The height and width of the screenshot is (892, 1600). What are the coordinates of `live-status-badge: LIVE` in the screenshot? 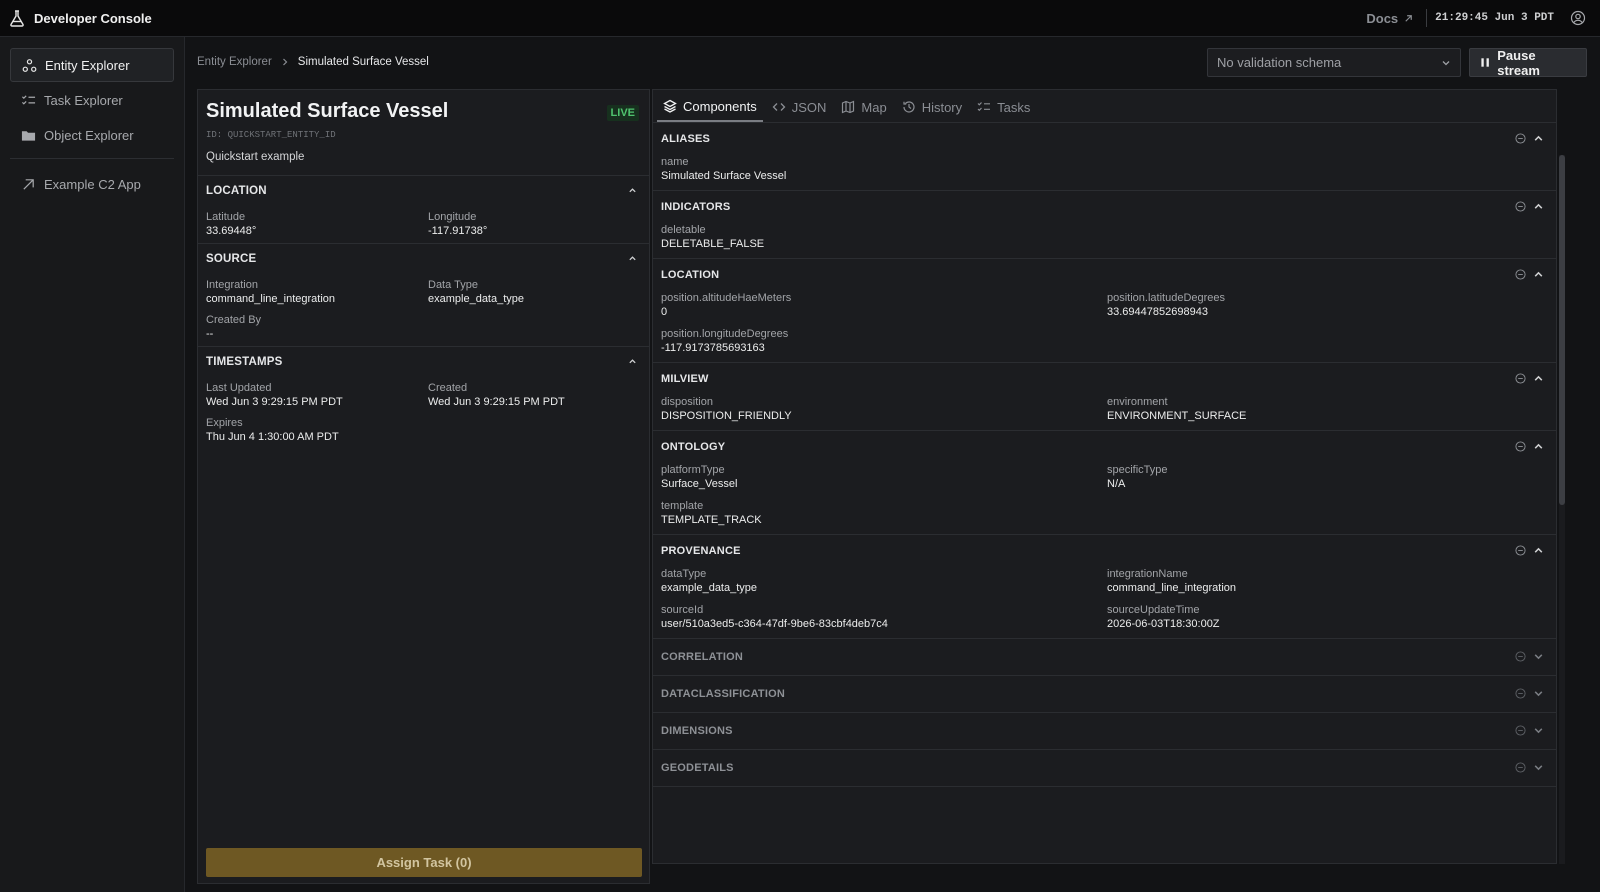 It's located at (622, 113).